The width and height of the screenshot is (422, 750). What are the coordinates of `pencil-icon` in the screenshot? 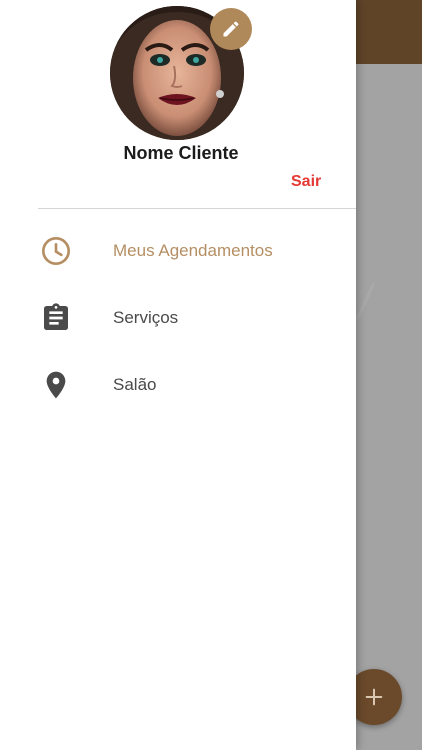 It's located at (231, 29).